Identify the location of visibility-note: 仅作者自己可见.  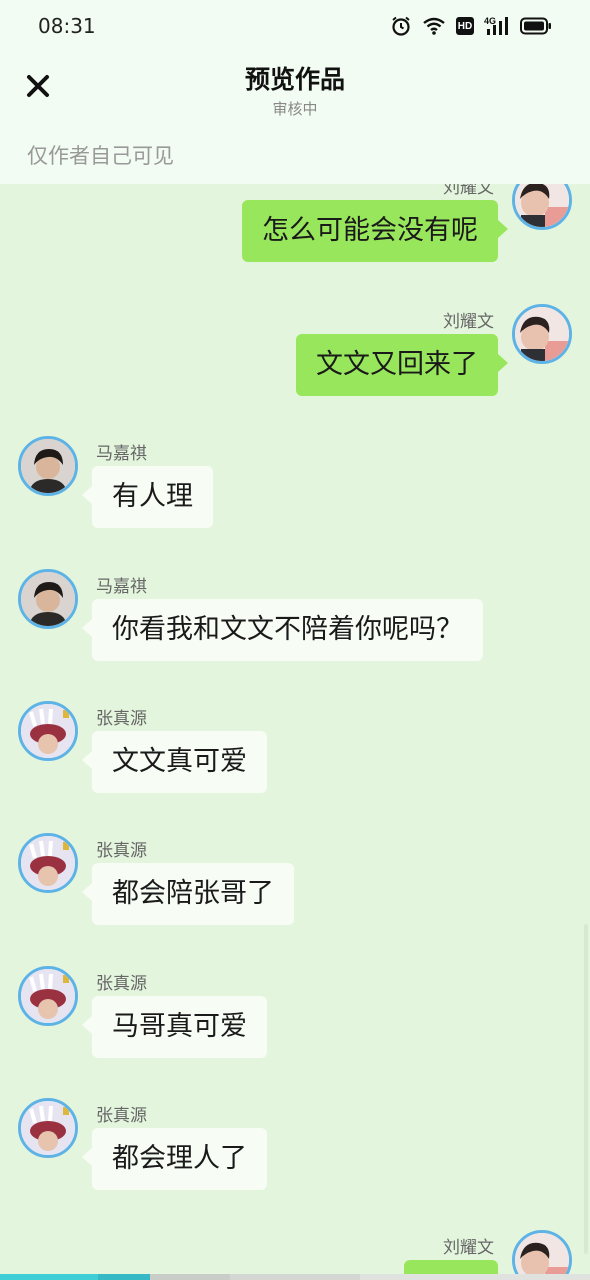
(100, 156).